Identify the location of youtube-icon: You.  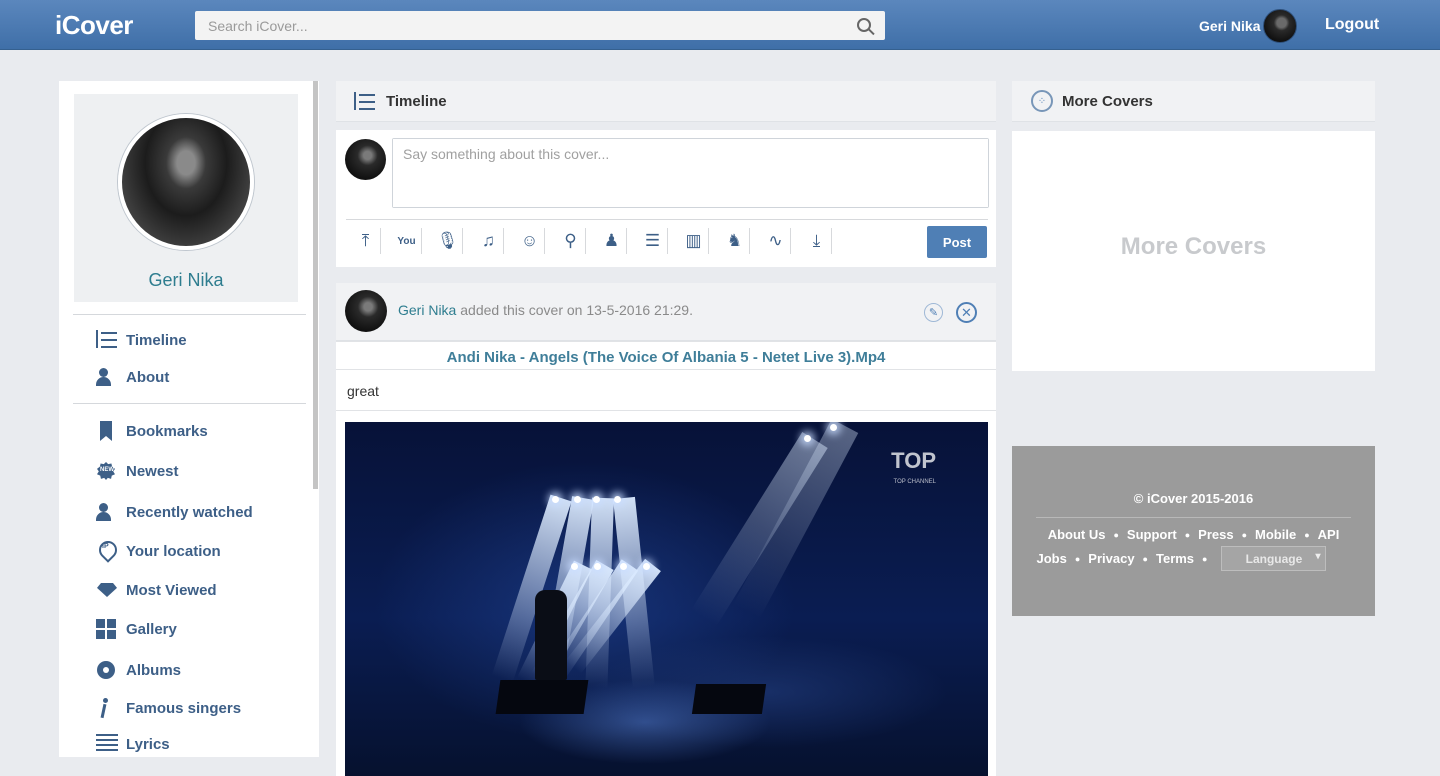
(407, 241).